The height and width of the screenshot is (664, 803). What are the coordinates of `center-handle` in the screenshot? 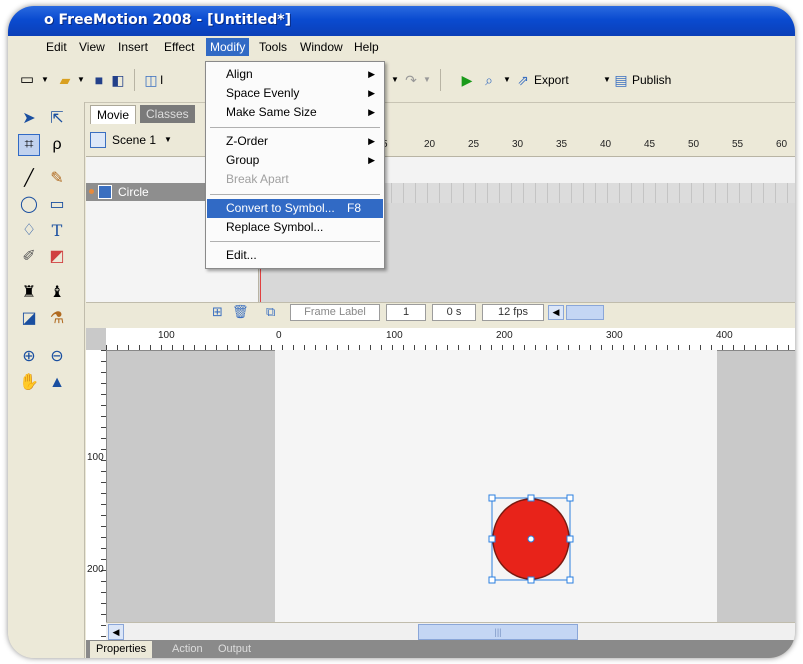 It's located at (531, 539).